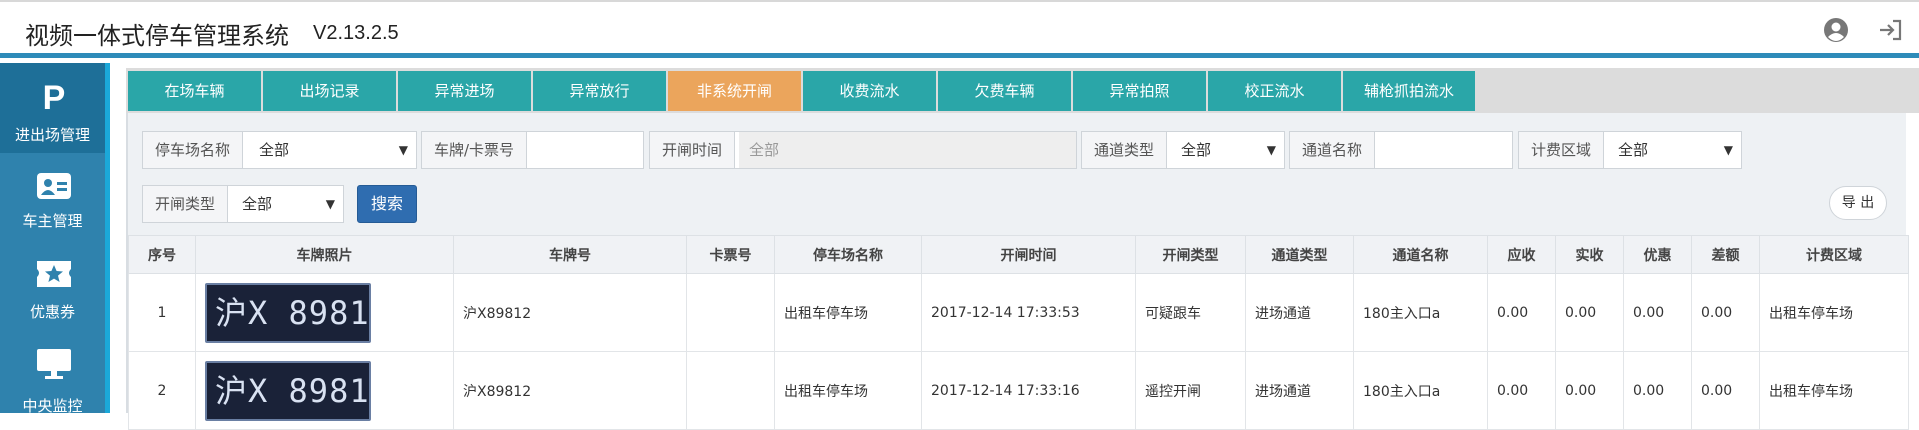 The height and width of the screenshot is (430, 1919). What do you see at coordinates (1299, 254) in the screenshot?
I see `column-header: 通道类型` at bounding box center [1299, 254].